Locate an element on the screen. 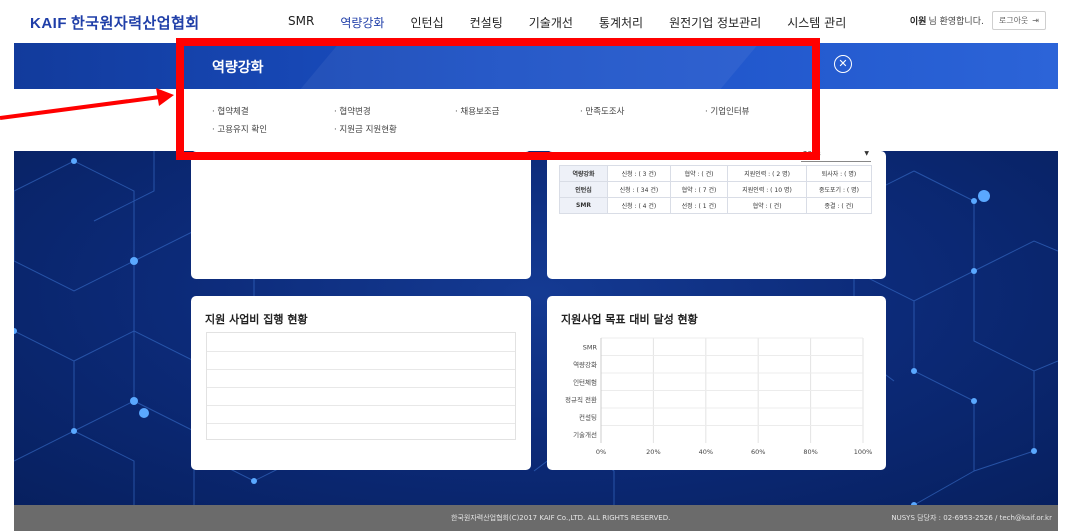  x-tick-label: 20% is located at coordinates (653, 452).